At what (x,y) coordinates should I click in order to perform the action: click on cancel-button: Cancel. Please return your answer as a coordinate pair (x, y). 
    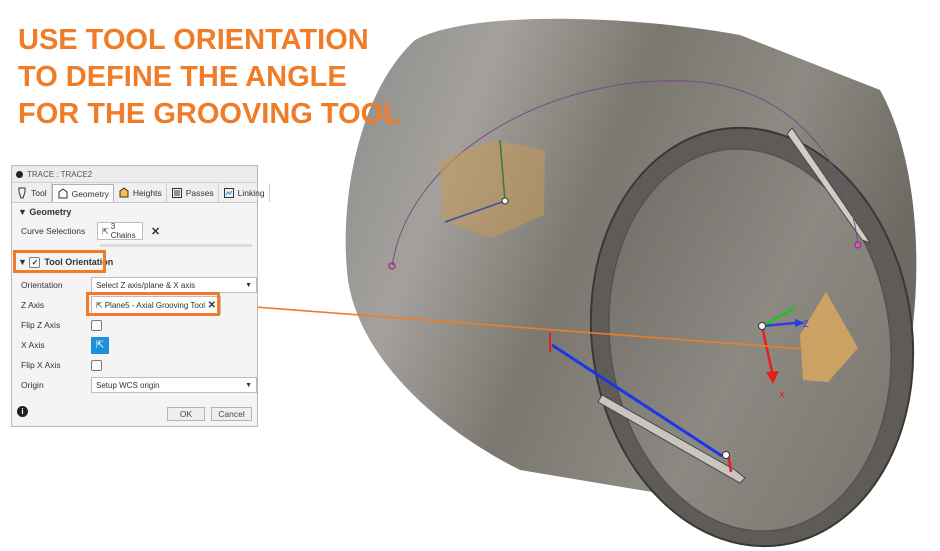
    Looking at the image, I should click on (231, 414).